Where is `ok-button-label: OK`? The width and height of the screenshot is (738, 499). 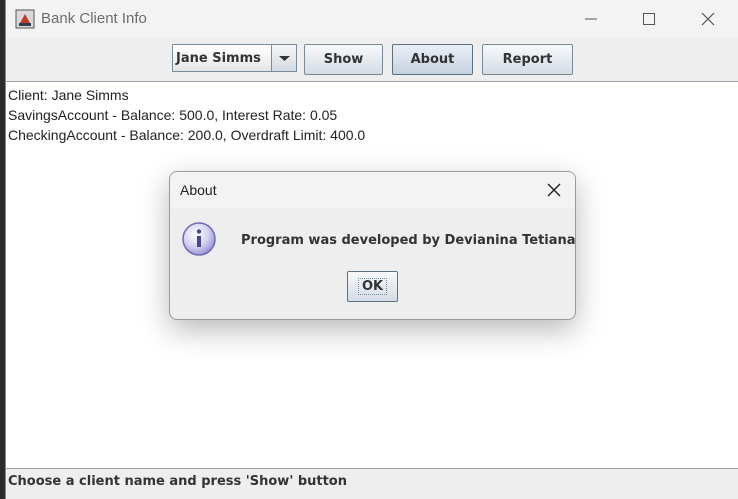 ok-button-label: OK is located at coordinates (372, 286).